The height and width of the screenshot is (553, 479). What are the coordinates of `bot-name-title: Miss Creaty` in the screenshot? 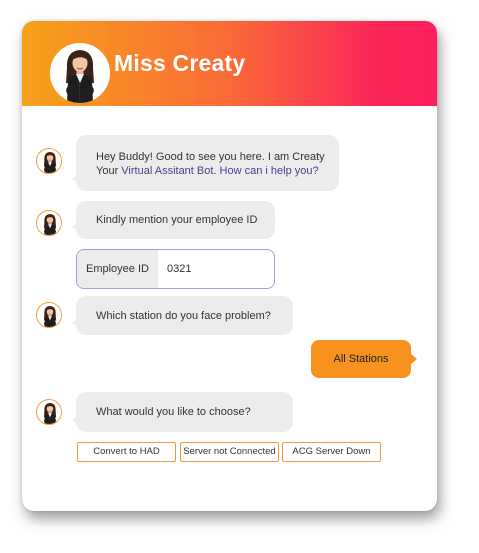 It's located at (180, 63).